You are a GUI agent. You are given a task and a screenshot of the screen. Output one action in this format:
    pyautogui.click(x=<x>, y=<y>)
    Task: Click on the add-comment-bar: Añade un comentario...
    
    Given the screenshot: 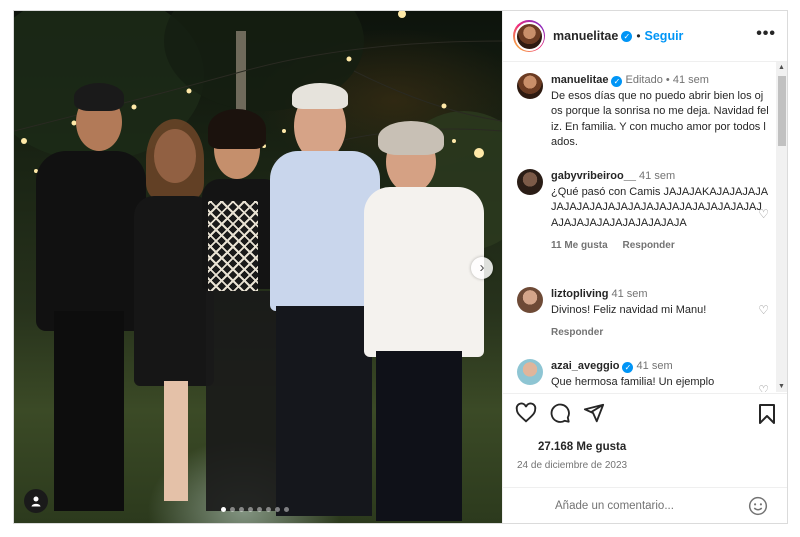 What is the action you would take?
    pyautogui.click(x=645, y=505)
    